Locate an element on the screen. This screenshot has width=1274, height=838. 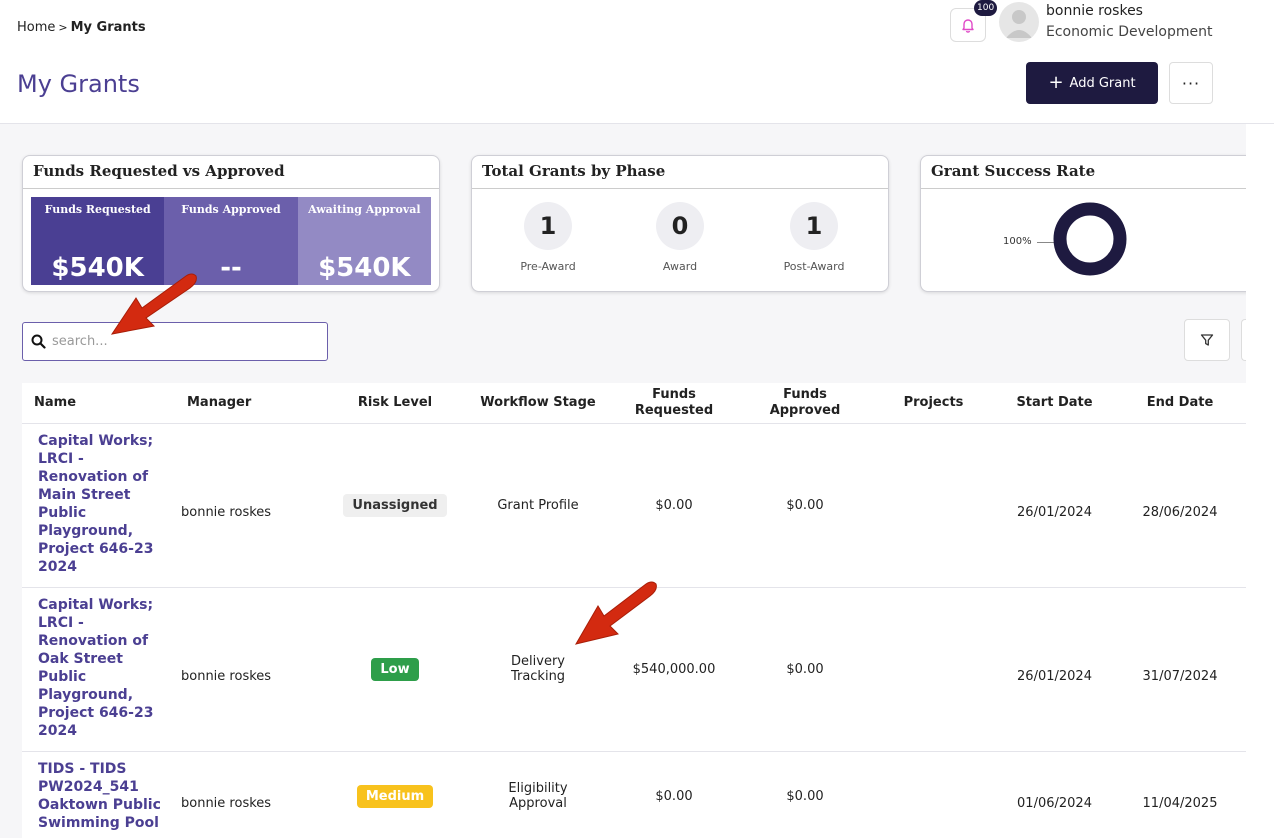
column-header-start-date: Start Date is located at coordinates (1054, 403).